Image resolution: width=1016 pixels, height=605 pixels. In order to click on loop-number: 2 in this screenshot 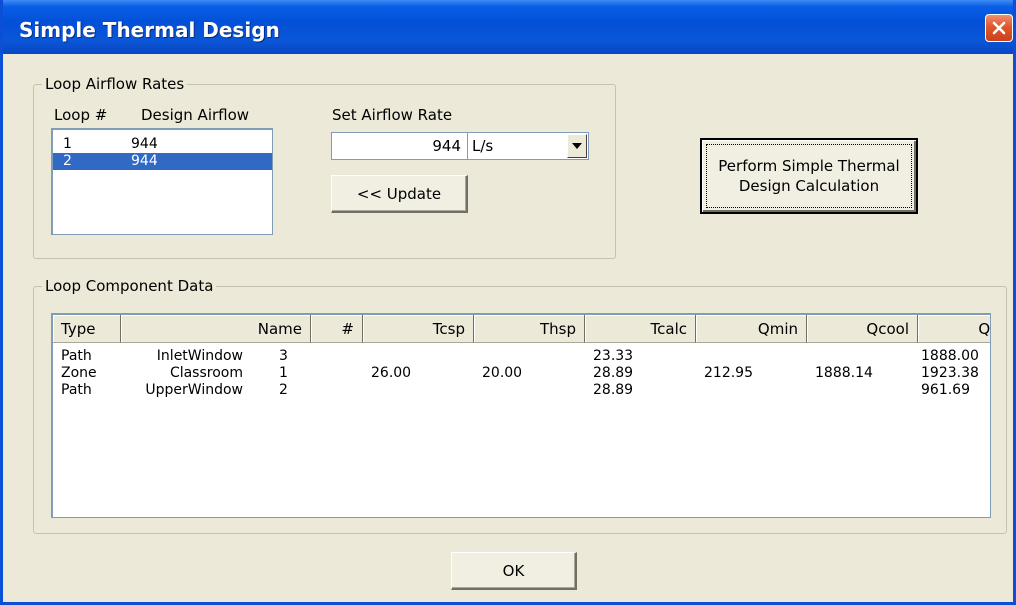, I will do `click(67, 161)`.